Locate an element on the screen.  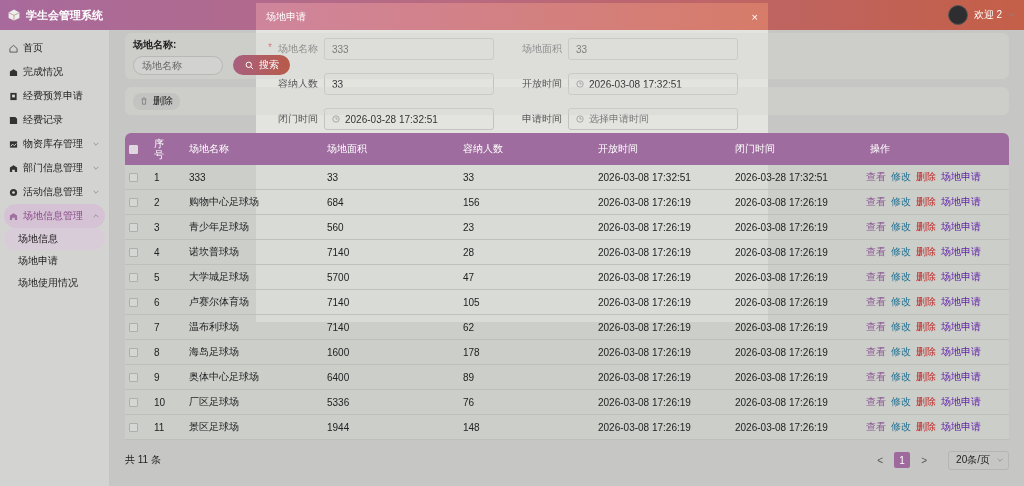
date-field: 选择申请时间 is located at coordinates (653, 119).